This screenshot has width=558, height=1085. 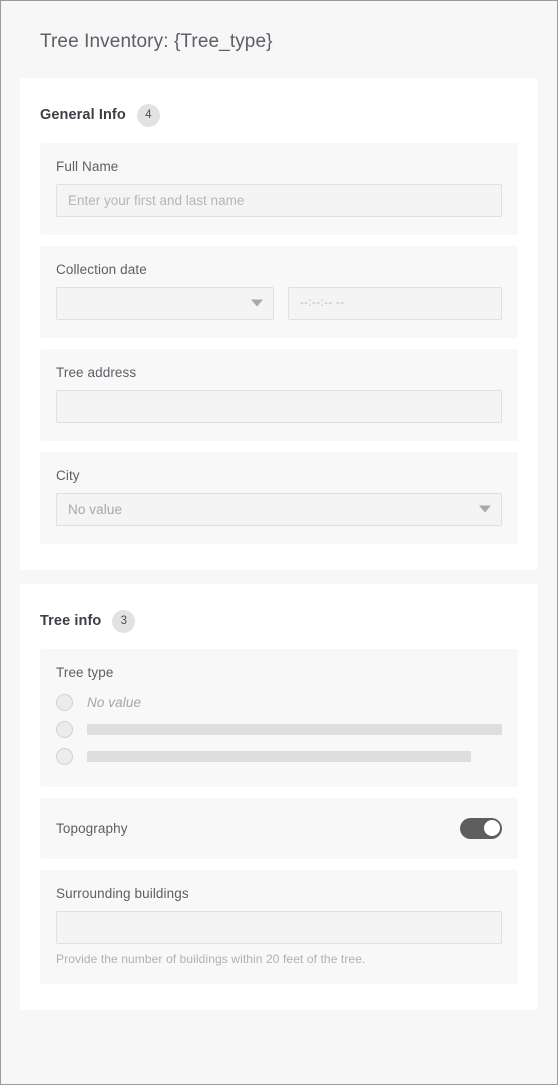 What do you see at coordinates (491, 828) in the screenshot?
I see `toggle-knob` at bounding box center [491, 828].